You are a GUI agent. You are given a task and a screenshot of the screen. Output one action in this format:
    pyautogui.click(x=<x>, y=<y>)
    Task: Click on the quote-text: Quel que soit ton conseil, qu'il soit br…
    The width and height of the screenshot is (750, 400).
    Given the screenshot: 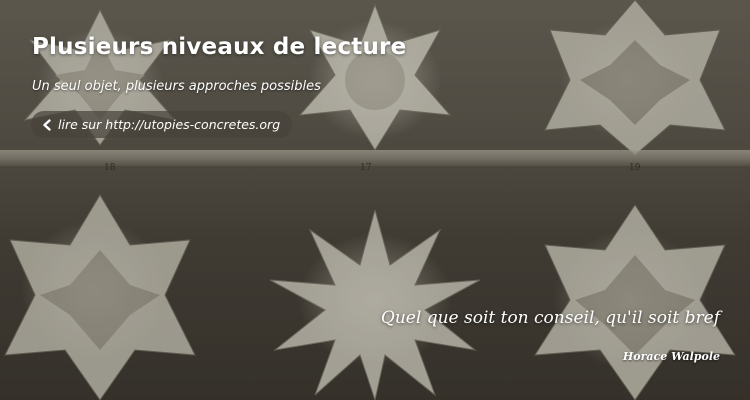 What is the action you would take?
    pyautogui.click(x=550, y=318)
    